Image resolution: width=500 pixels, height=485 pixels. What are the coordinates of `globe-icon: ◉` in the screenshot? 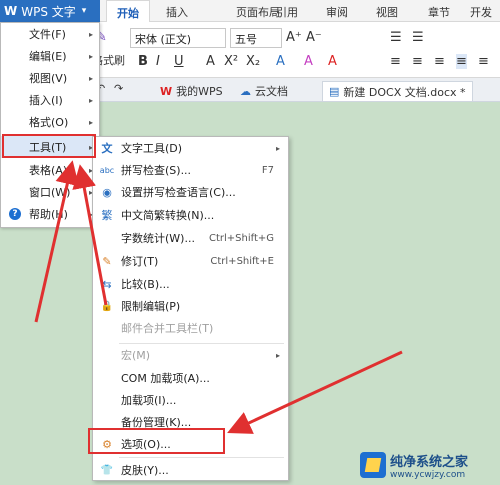 It's located at (107, 192).